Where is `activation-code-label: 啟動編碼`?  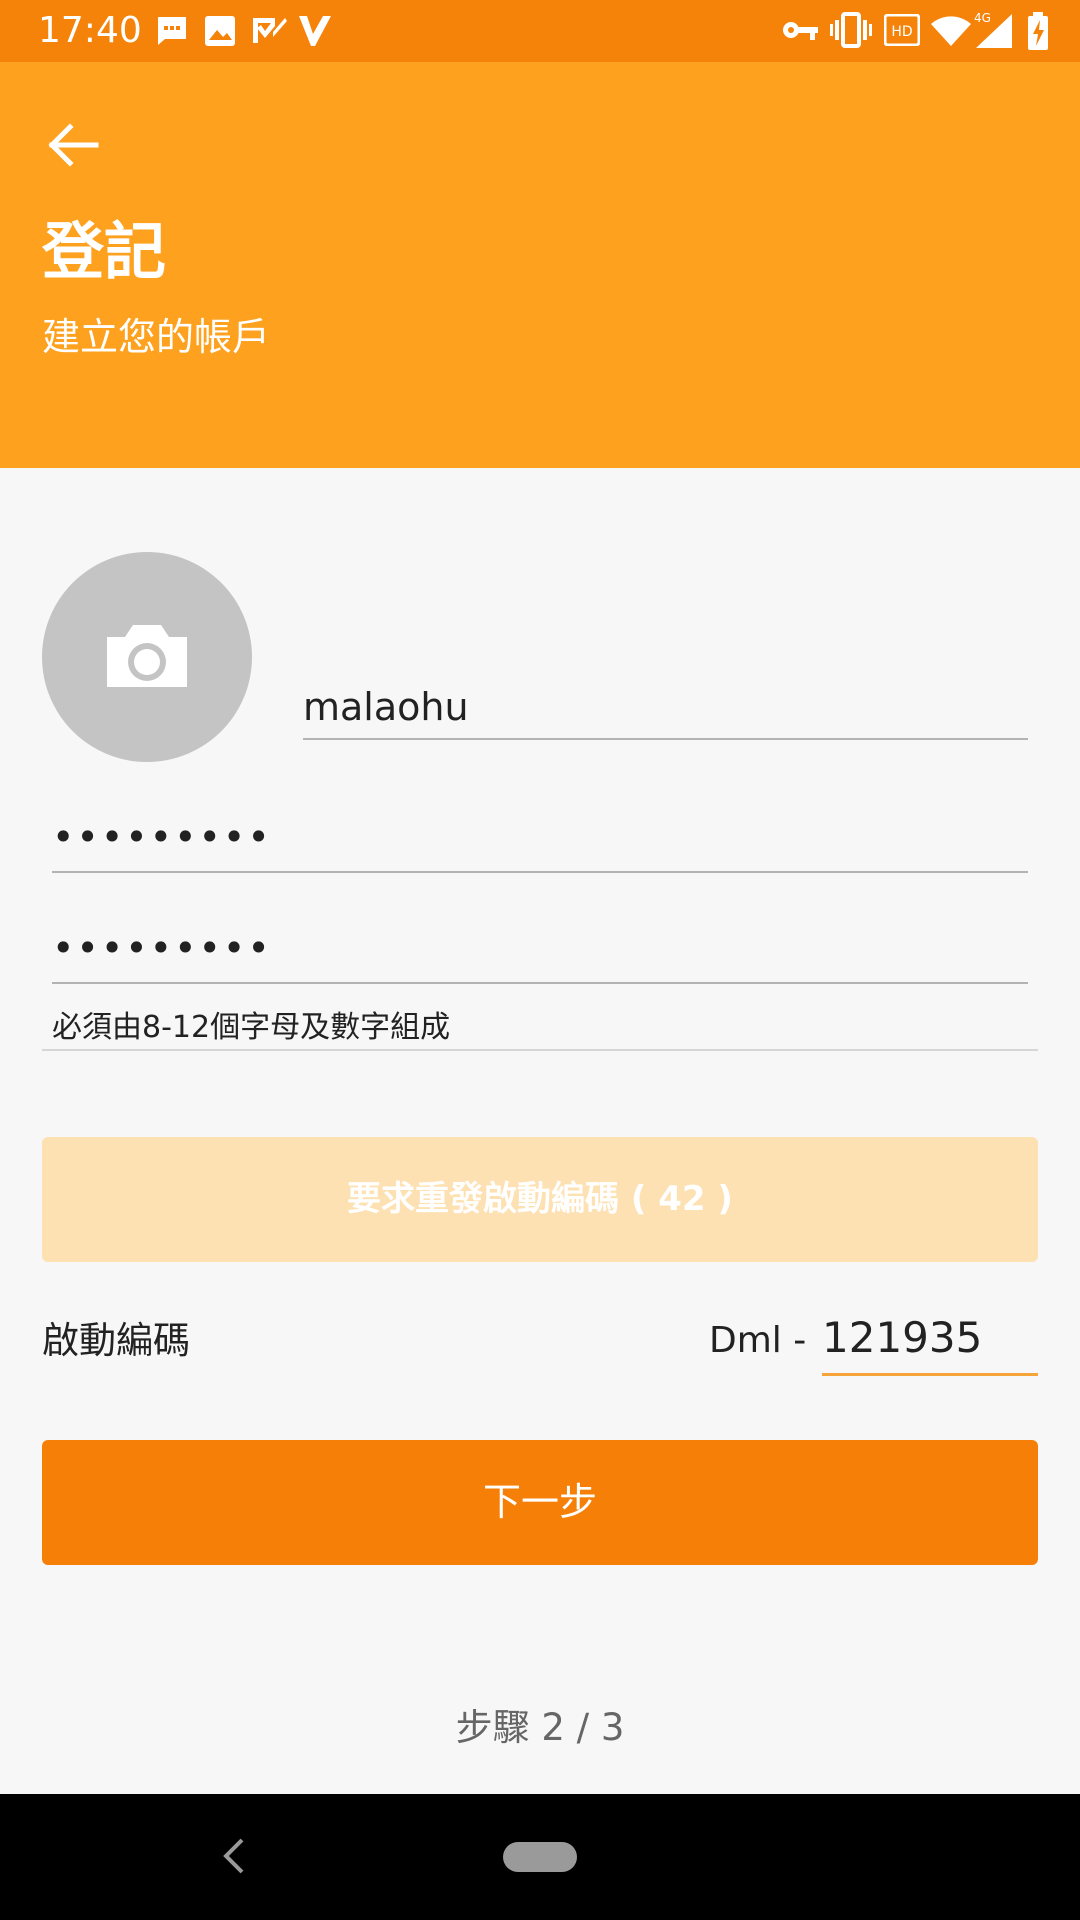 activation-code-label: 啟動編碼 is located at coordinates (116, 1340).